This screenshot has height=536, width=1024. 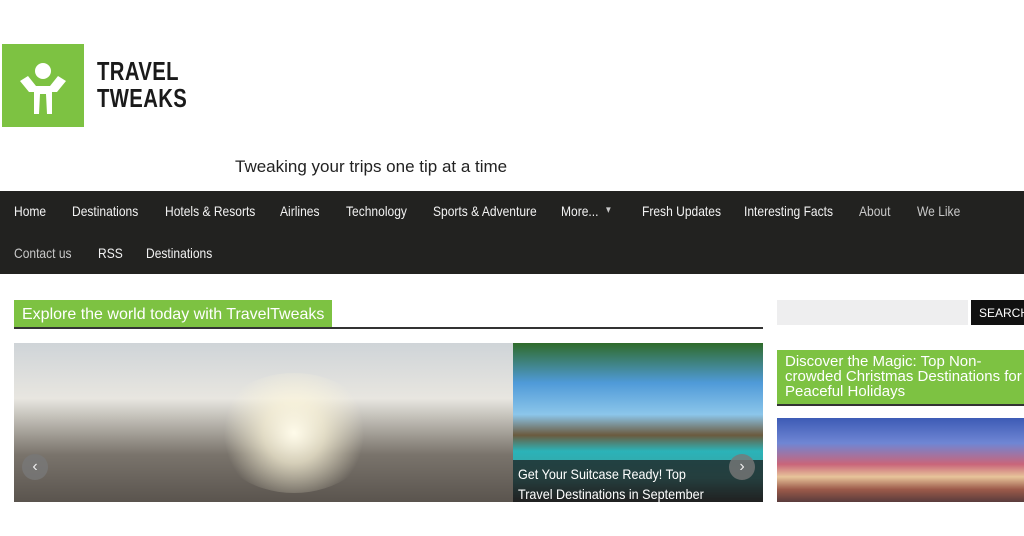 I want to click on nav-sports-adventure: Sports & Adventure, so click(x=485, y=211).